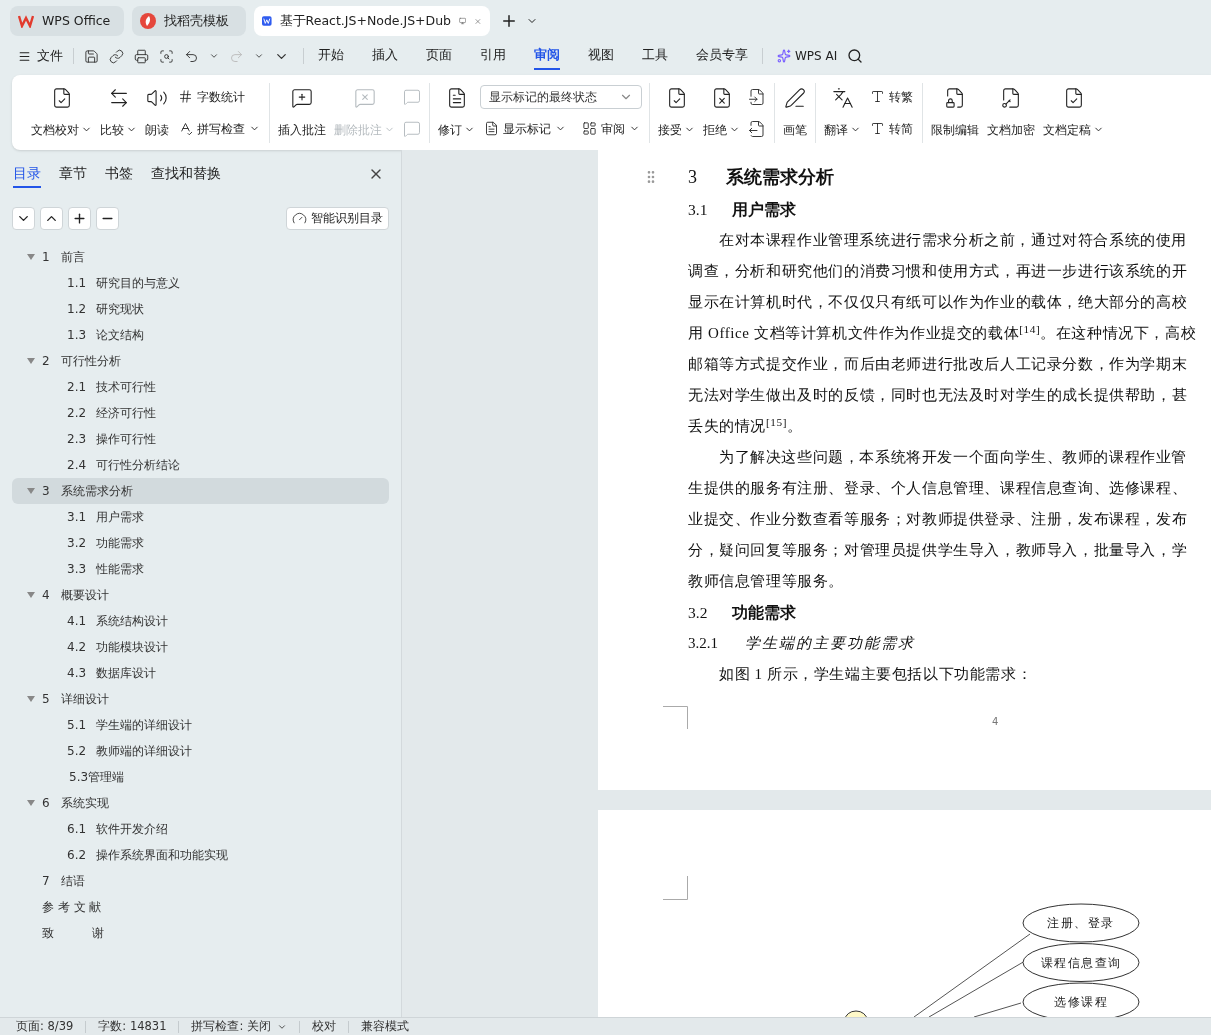 This screenshot has width=1211, height=1035. I want to click on toc-item: 3.3 性能需求, so click(200, 569).